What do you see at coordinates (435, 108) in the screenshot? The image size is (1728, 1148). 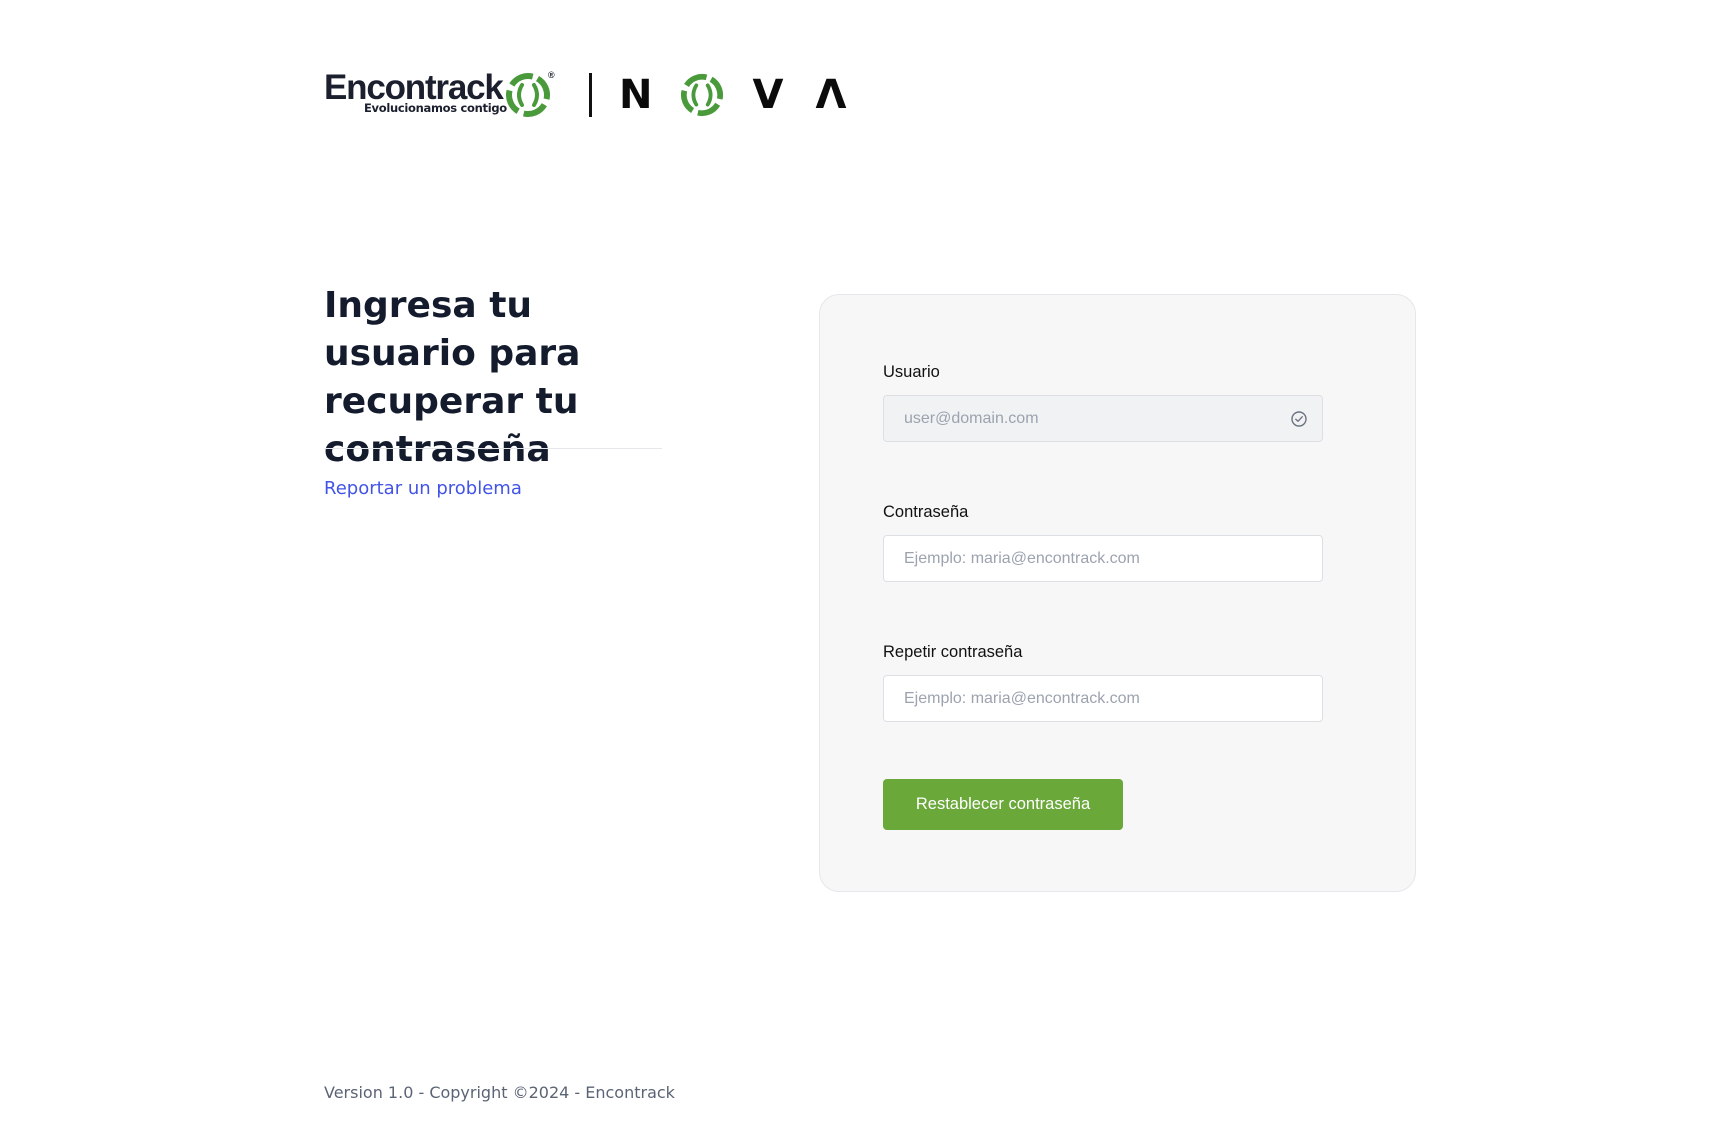 I see `brand-tagline: Evolucionamos contigo` at bounding box center [435, 108].